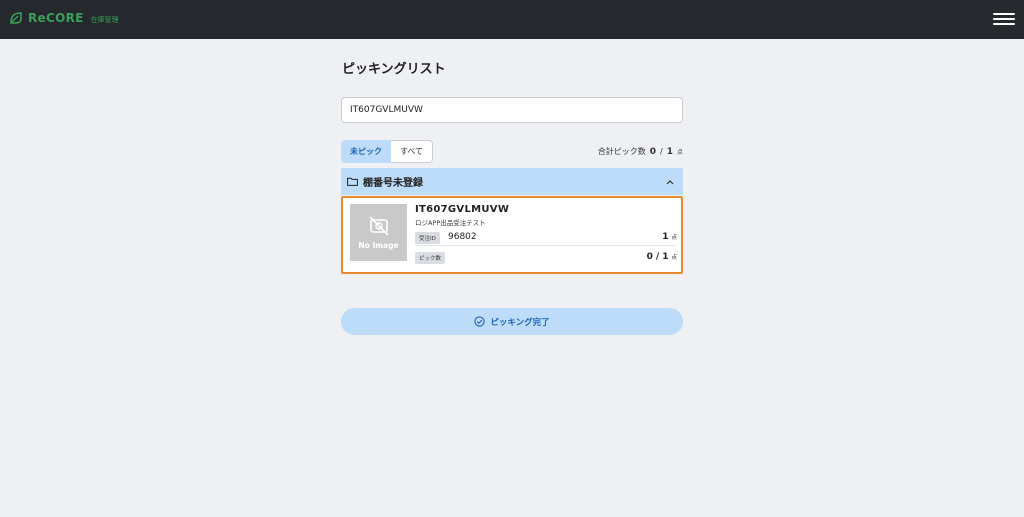 The image size is (1024, 517). I want to click on order-qty-unit: 点, so click(674, 238).